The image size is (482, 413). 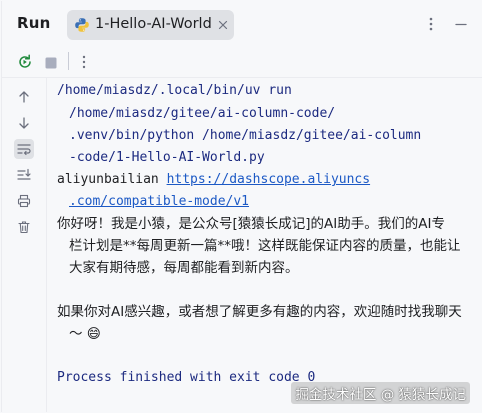 I want to click on arrow-up-icon, so click(x=24, y=97).